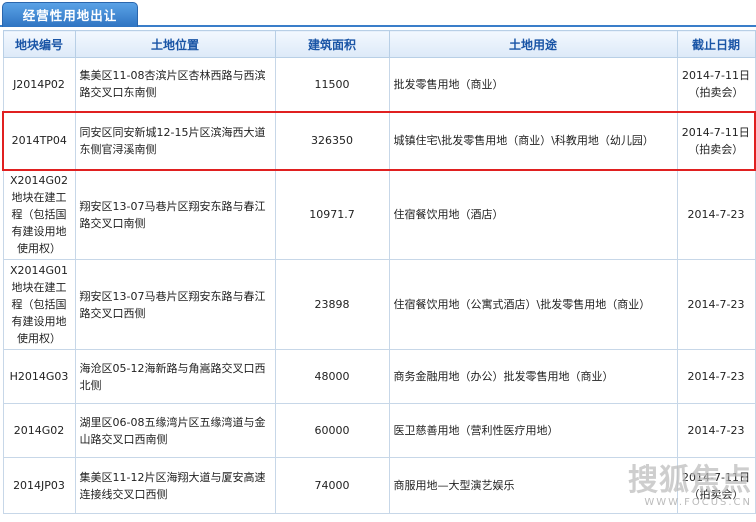  I want to click on header-floor-area: 建筑面积, so click(332, 44).